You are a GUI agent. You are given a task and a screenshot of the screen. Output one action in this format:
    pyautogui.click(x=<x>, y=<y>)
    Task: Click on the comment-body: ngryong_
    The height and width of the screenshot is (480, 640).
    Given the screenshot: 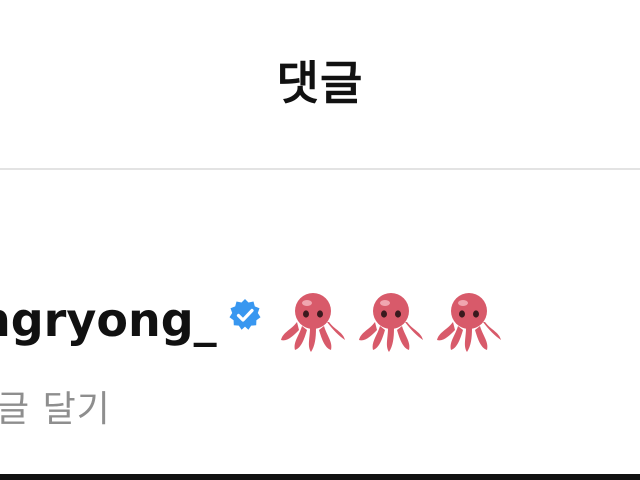 What is the action you would take?
    pyautogui.click(x=255, y=320)
    